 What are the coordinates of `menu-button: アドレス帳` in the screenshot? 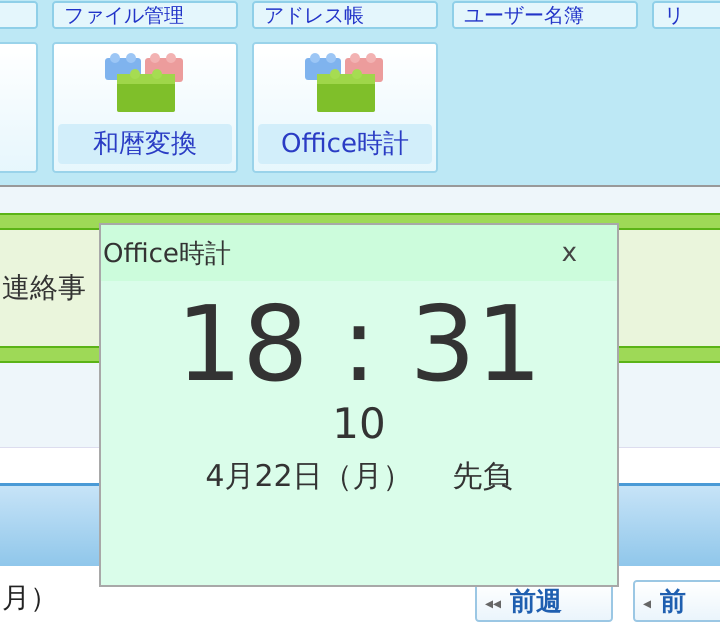 It's located at (345, 15).